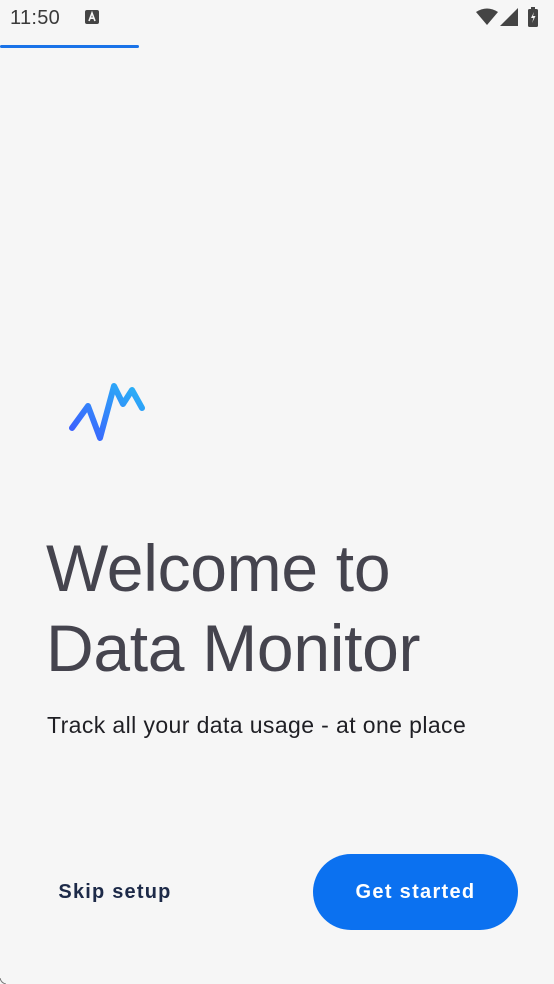  Describe the element at coordinates (107, 412) in the screenshot. I see `pulse-chart-icon` at that location.